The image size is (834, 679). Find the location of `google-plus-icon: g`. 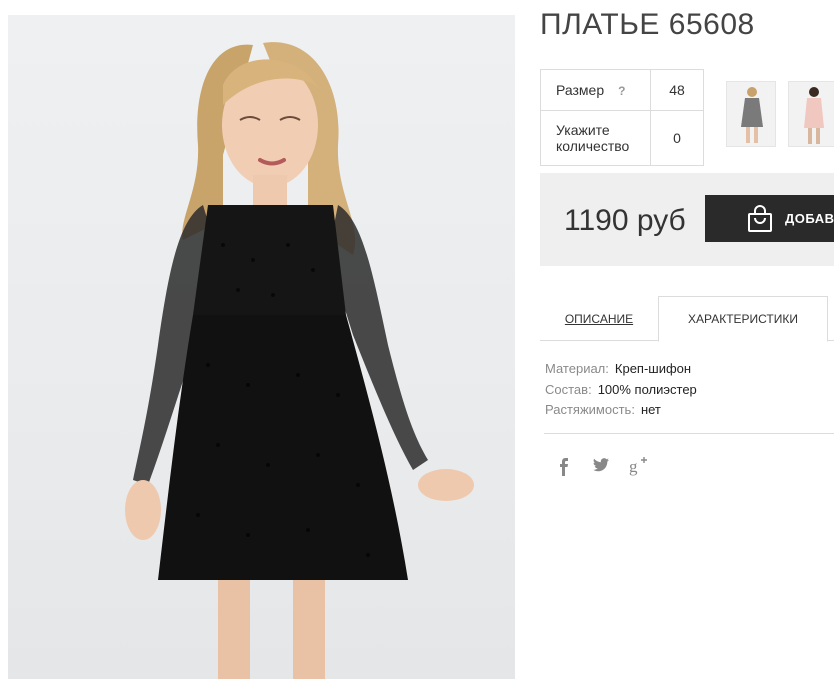

google-plus-icon: g is located at coordinates (639, 468).